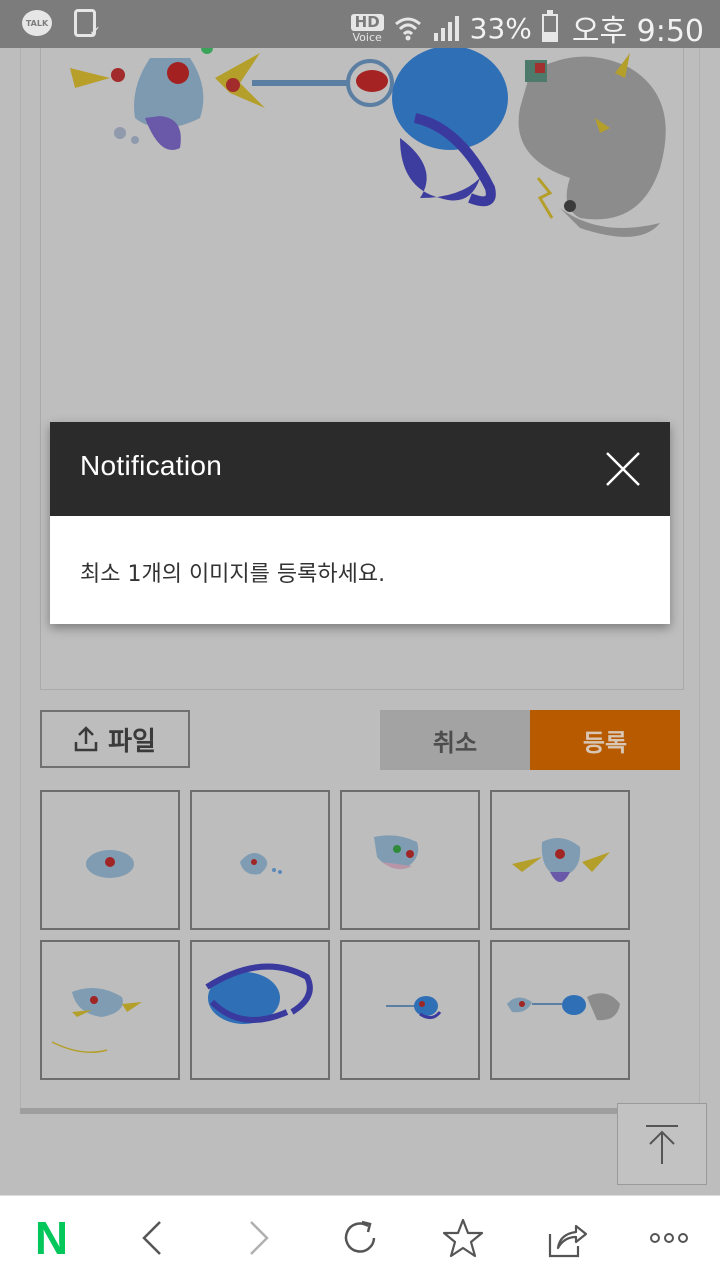 The height and width of the screenshot is (1280, 720). I want to click on phone-check-icon, so click(87, 24).